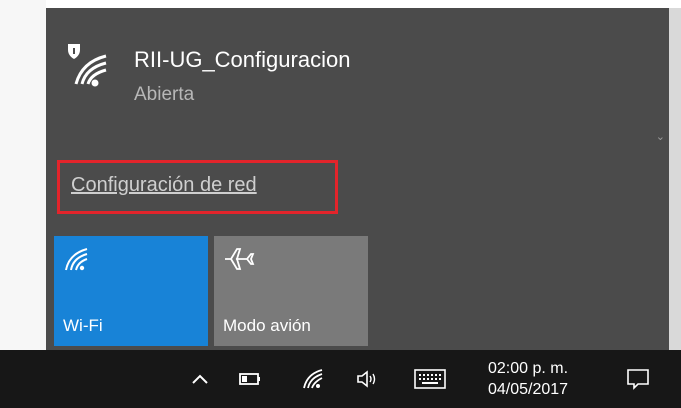 The image size is (681, 408). Describe the element at coordinates (250, 379) in the screenshot. I see `battery-icon` at that location.